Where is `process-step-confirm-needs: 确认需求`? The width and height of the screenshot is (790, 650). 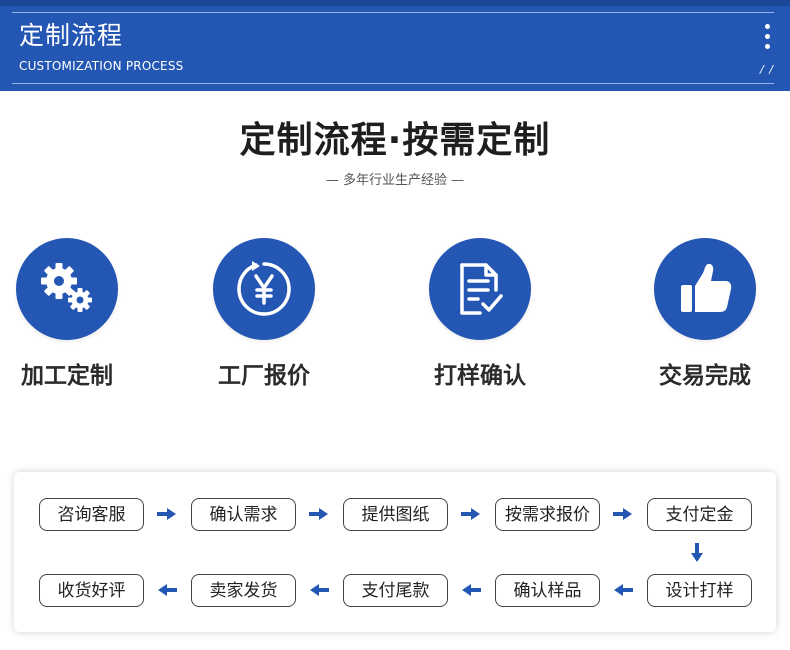
process-step-confirm-needs: 确认需求 is located at coordinates (243, 514).